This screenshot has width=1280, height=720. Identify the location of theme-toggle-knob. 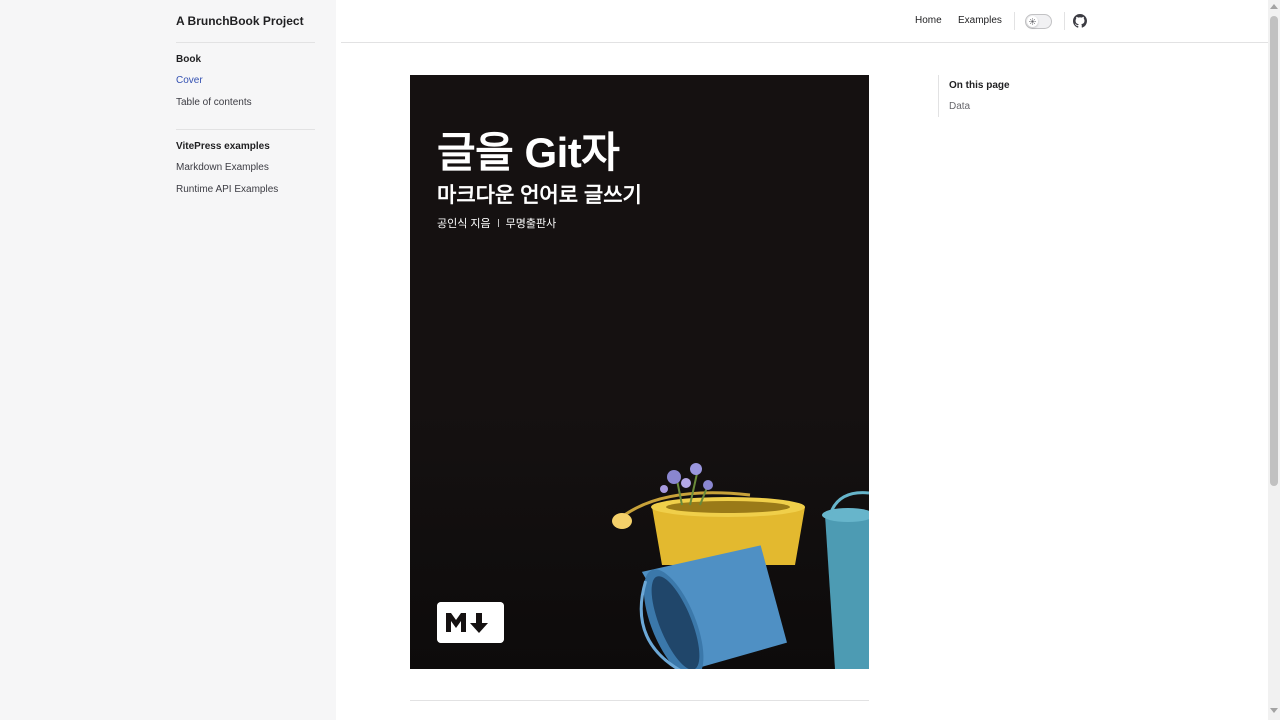
(1032, 21).